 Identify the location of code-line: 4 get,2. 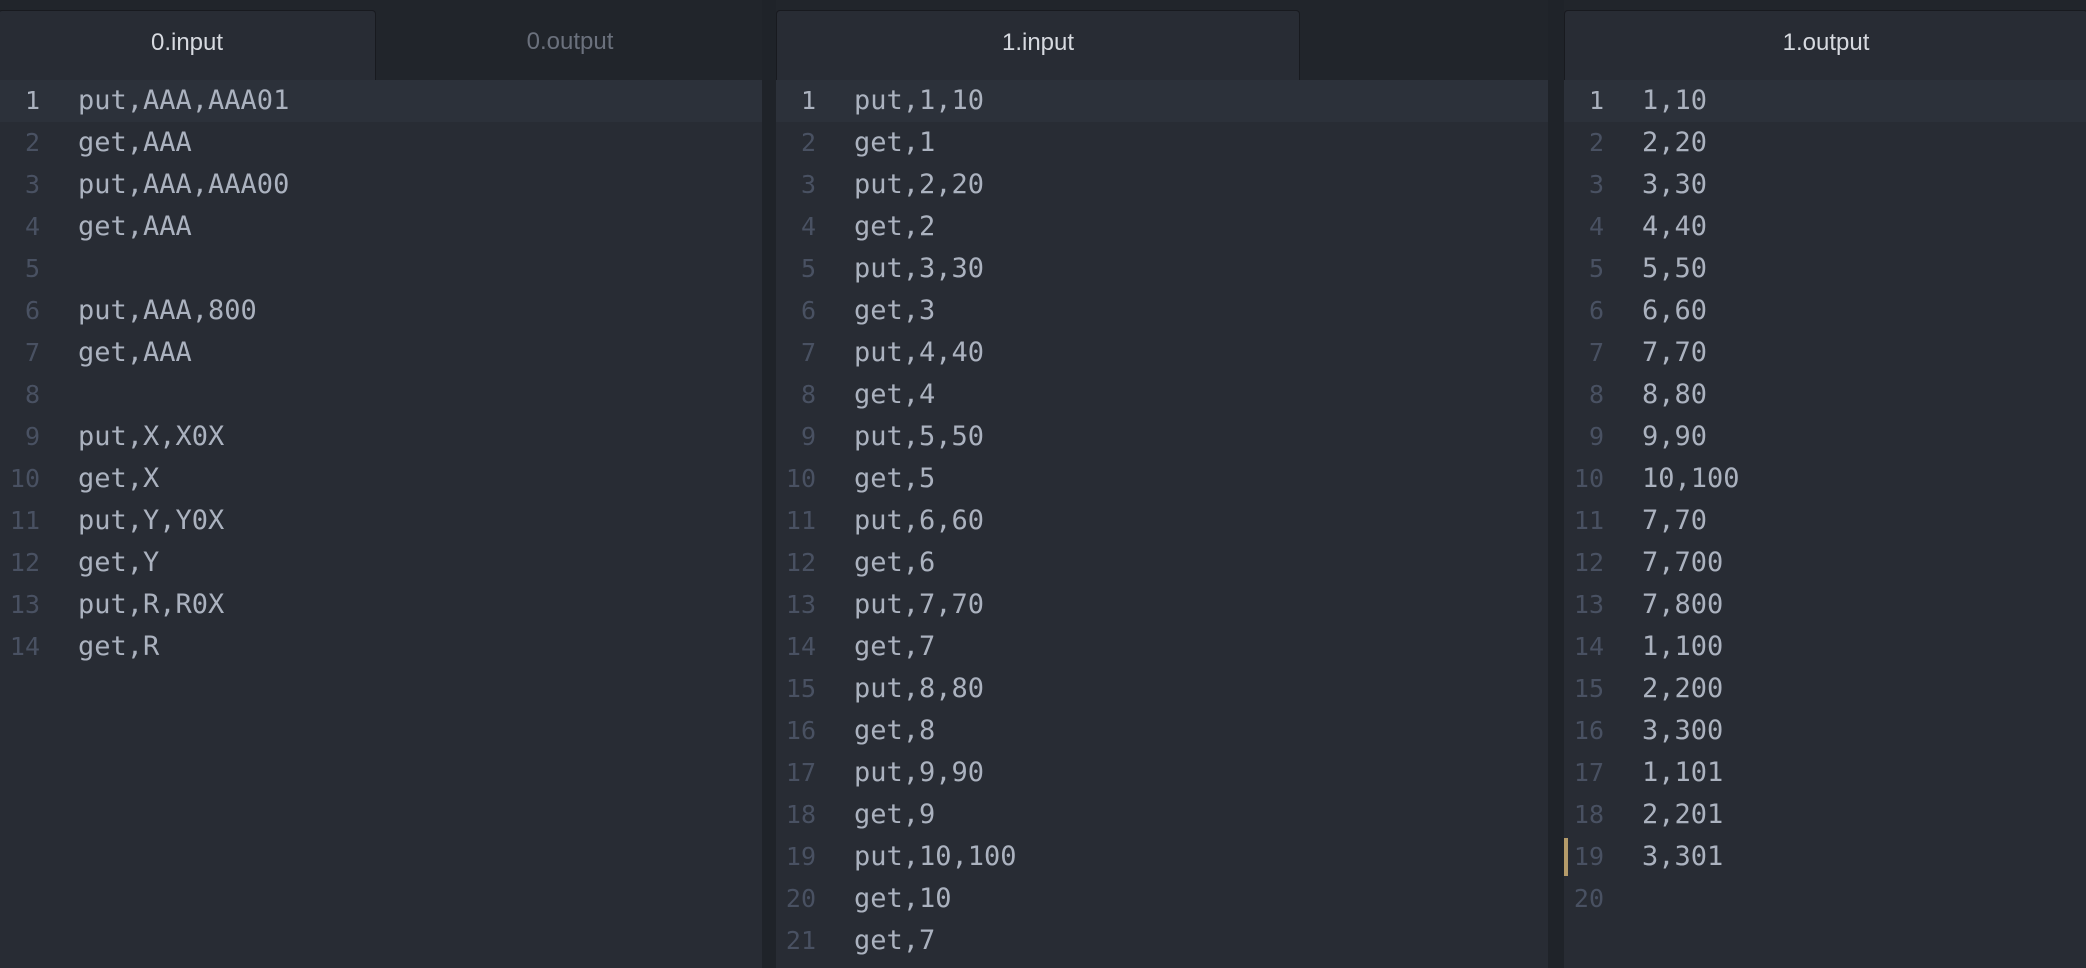
(1162, 227).